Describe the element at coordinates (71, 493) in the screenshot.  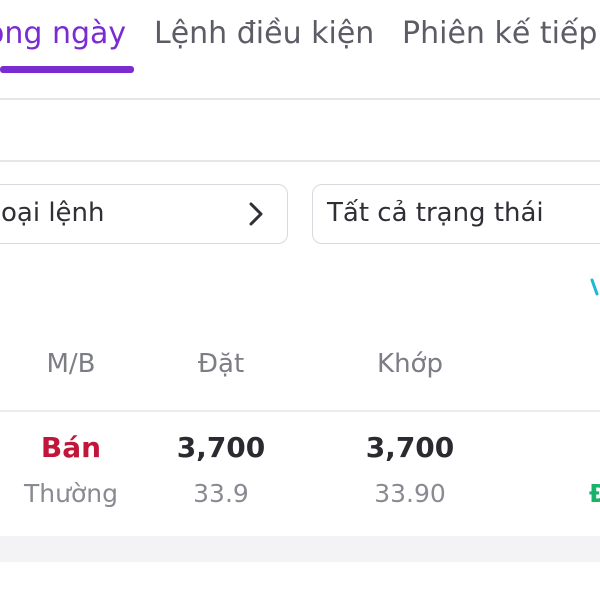
I see `order-type: Thường` at that location.